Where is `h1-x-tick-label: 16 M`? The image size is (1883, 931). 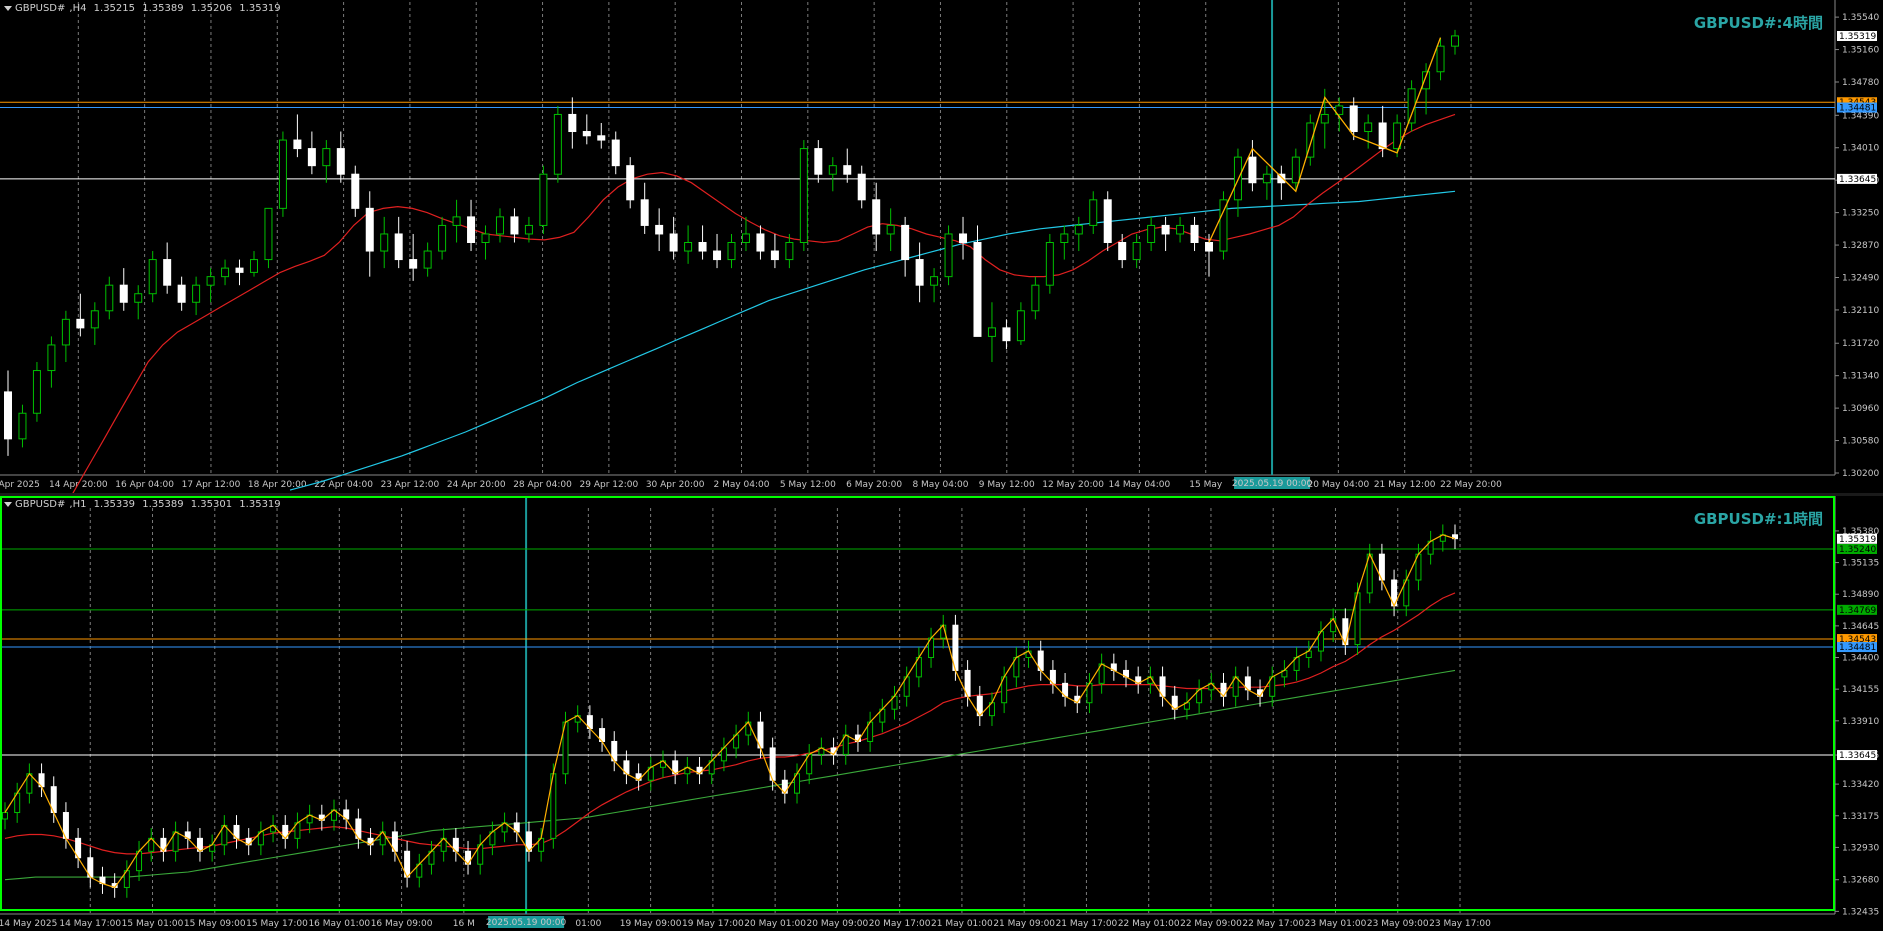
h1-x-tick-label: 16 M is located at coordinates (464, 924).